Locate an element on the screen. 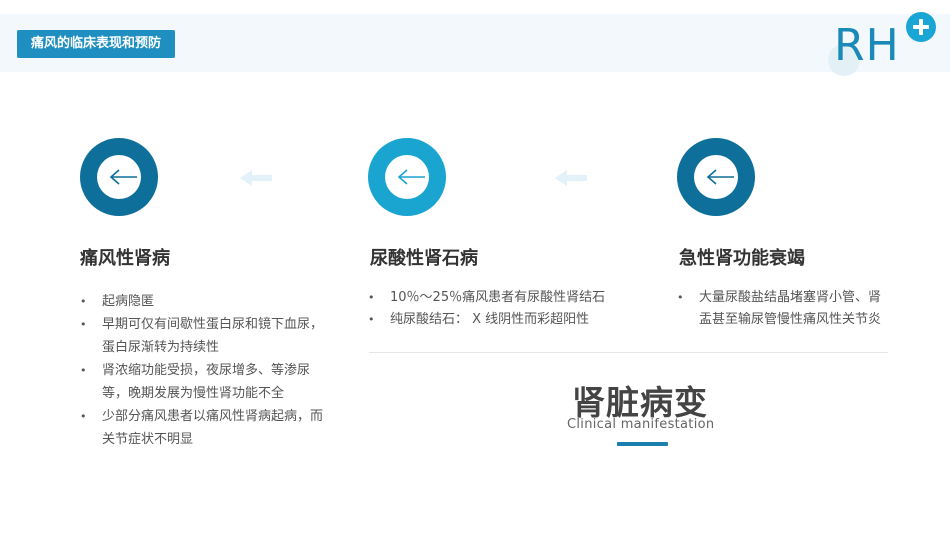 Image resolution: width=950 pixels, height=535 pixels. accent-underline is located at coordinates (642, 444).